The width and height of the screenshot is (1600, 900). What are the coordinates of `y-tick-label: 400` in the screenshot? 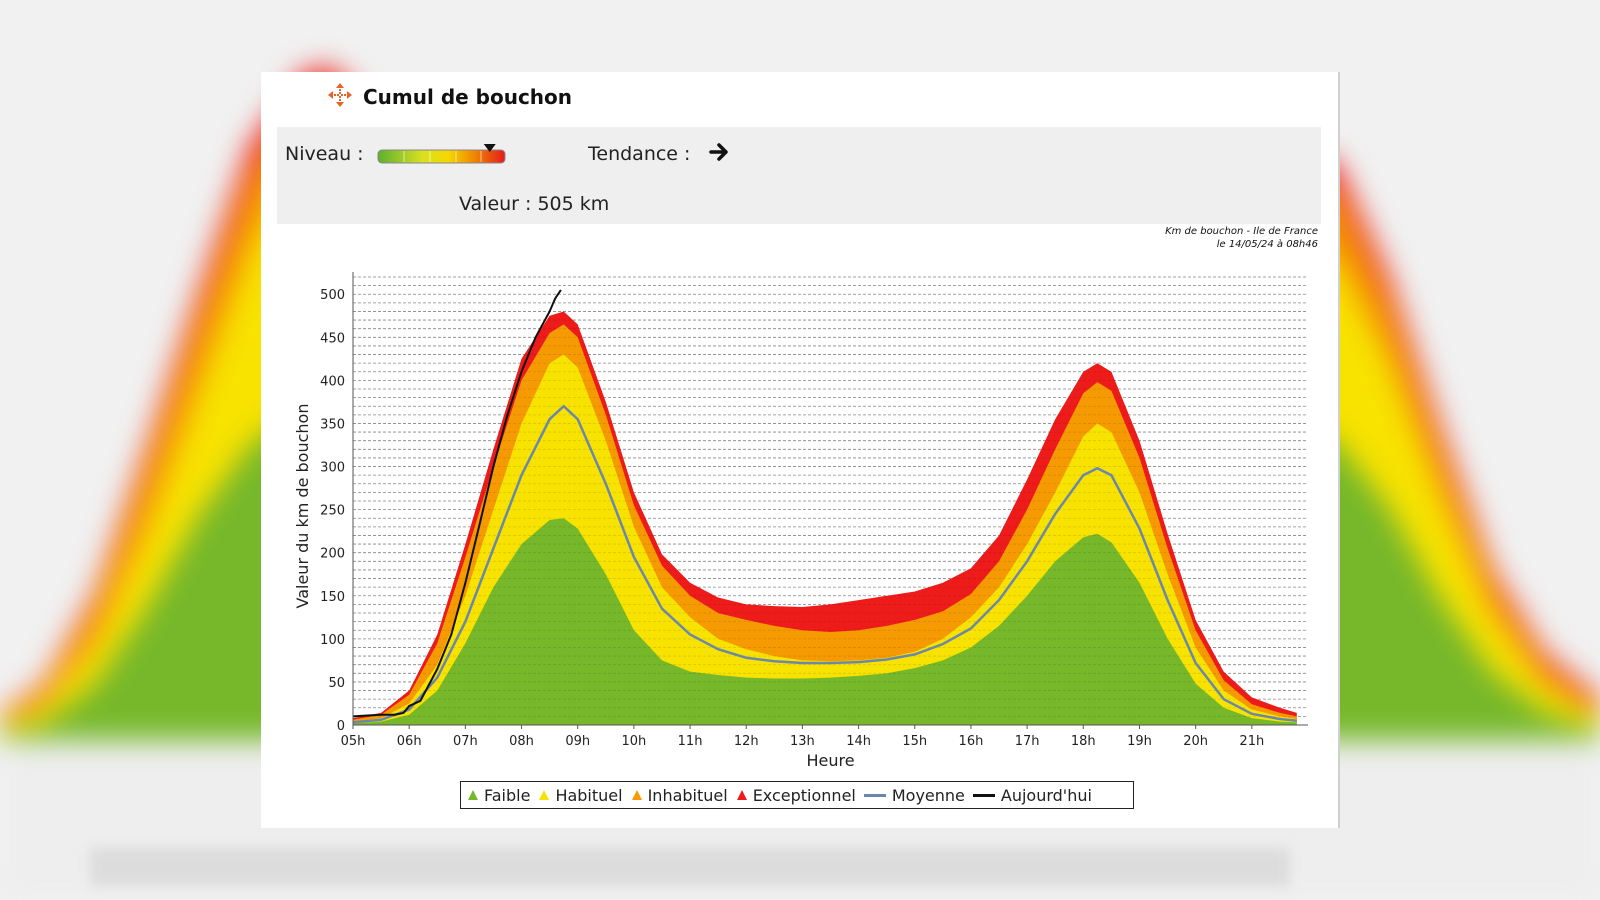 It's located at (332, 381).